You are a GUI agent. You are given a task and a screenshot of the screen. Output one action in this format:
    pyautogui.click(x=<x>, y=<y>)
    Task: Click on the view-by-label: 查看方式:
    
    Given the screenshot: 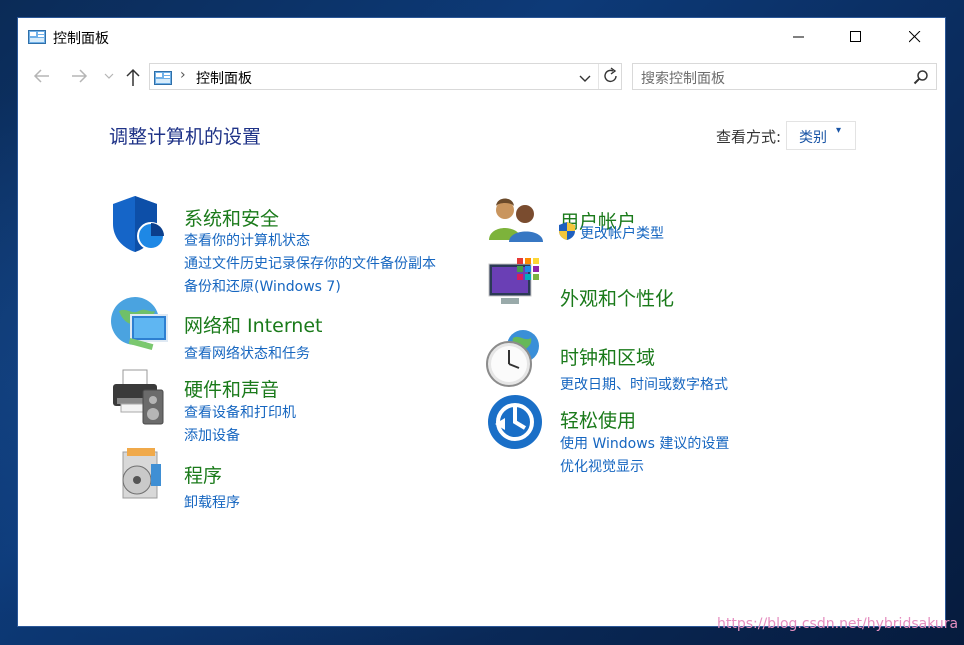 What is the action you would take?
    pyautogui.click(x=749, y=137)
    